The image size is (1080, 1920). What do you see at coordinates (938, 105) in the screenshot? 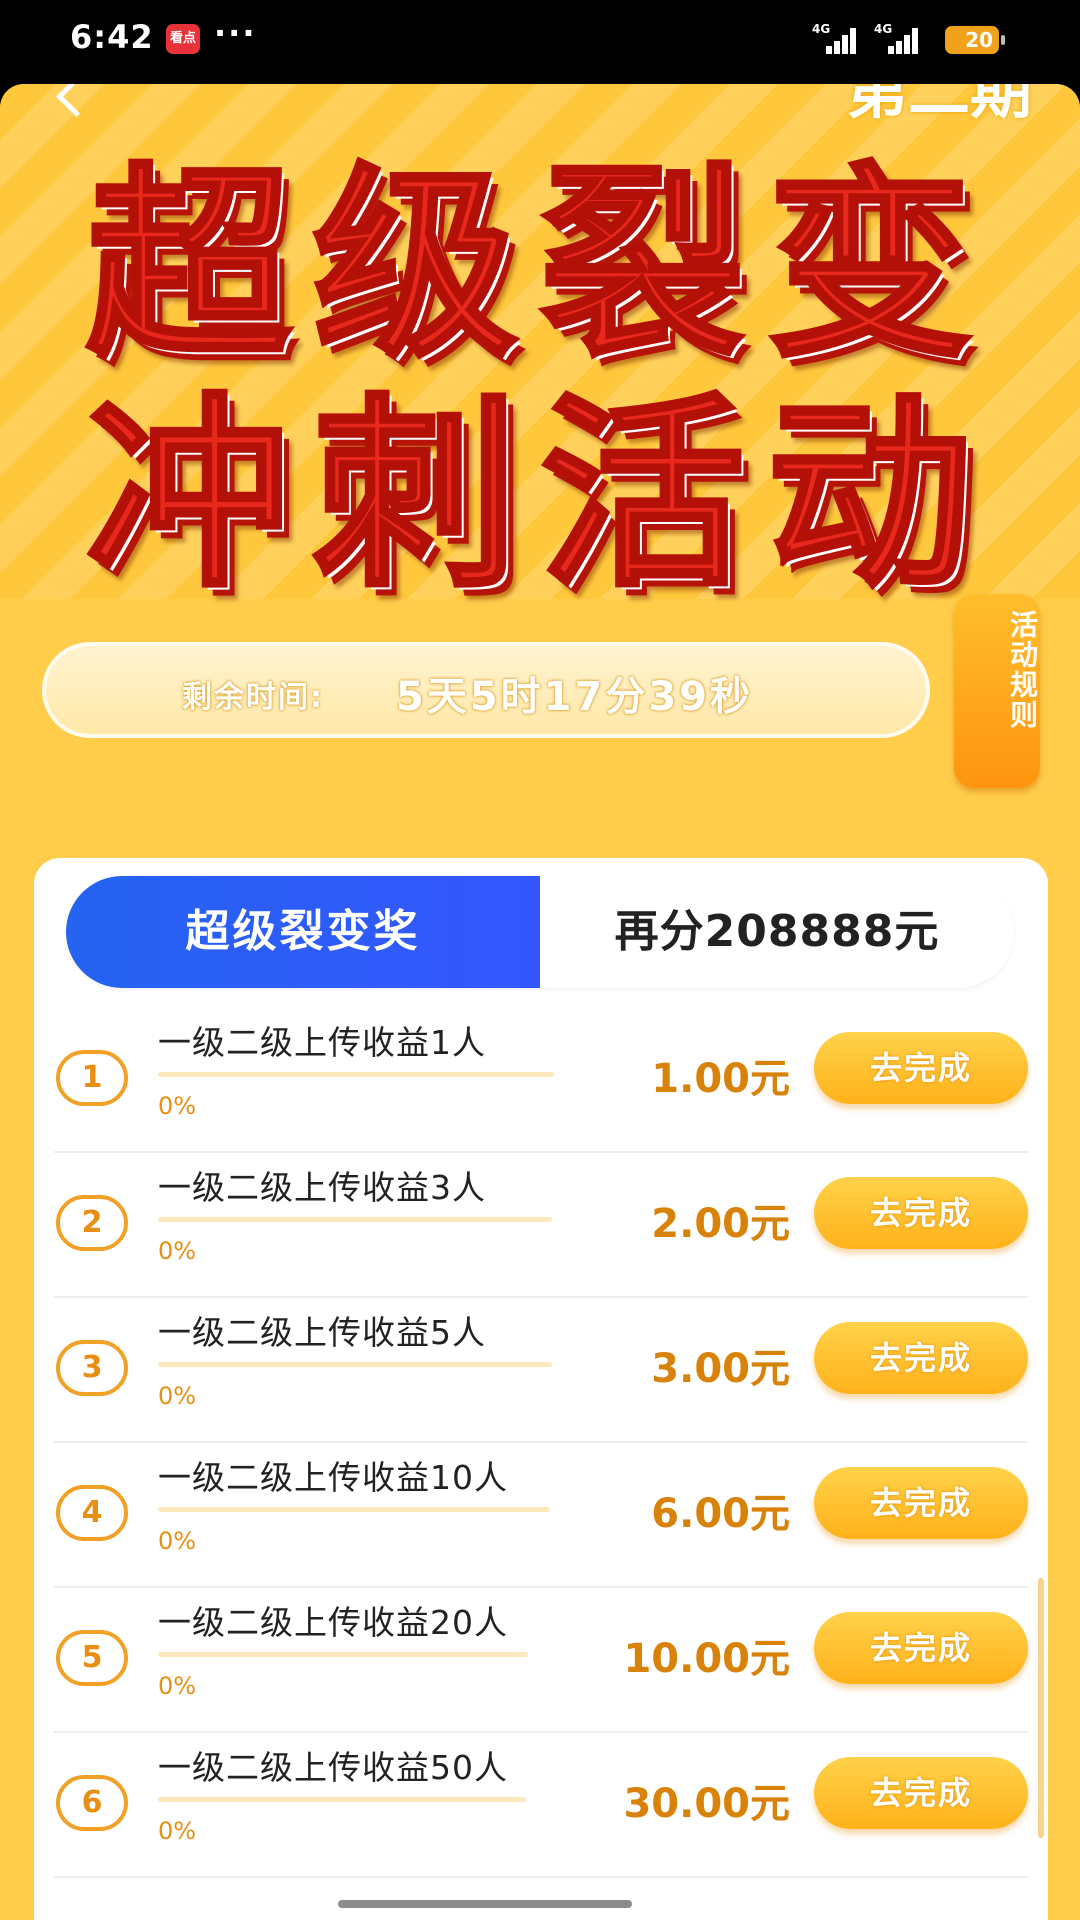
I see `period-label: 第二期` at bounding box center [938, 105].